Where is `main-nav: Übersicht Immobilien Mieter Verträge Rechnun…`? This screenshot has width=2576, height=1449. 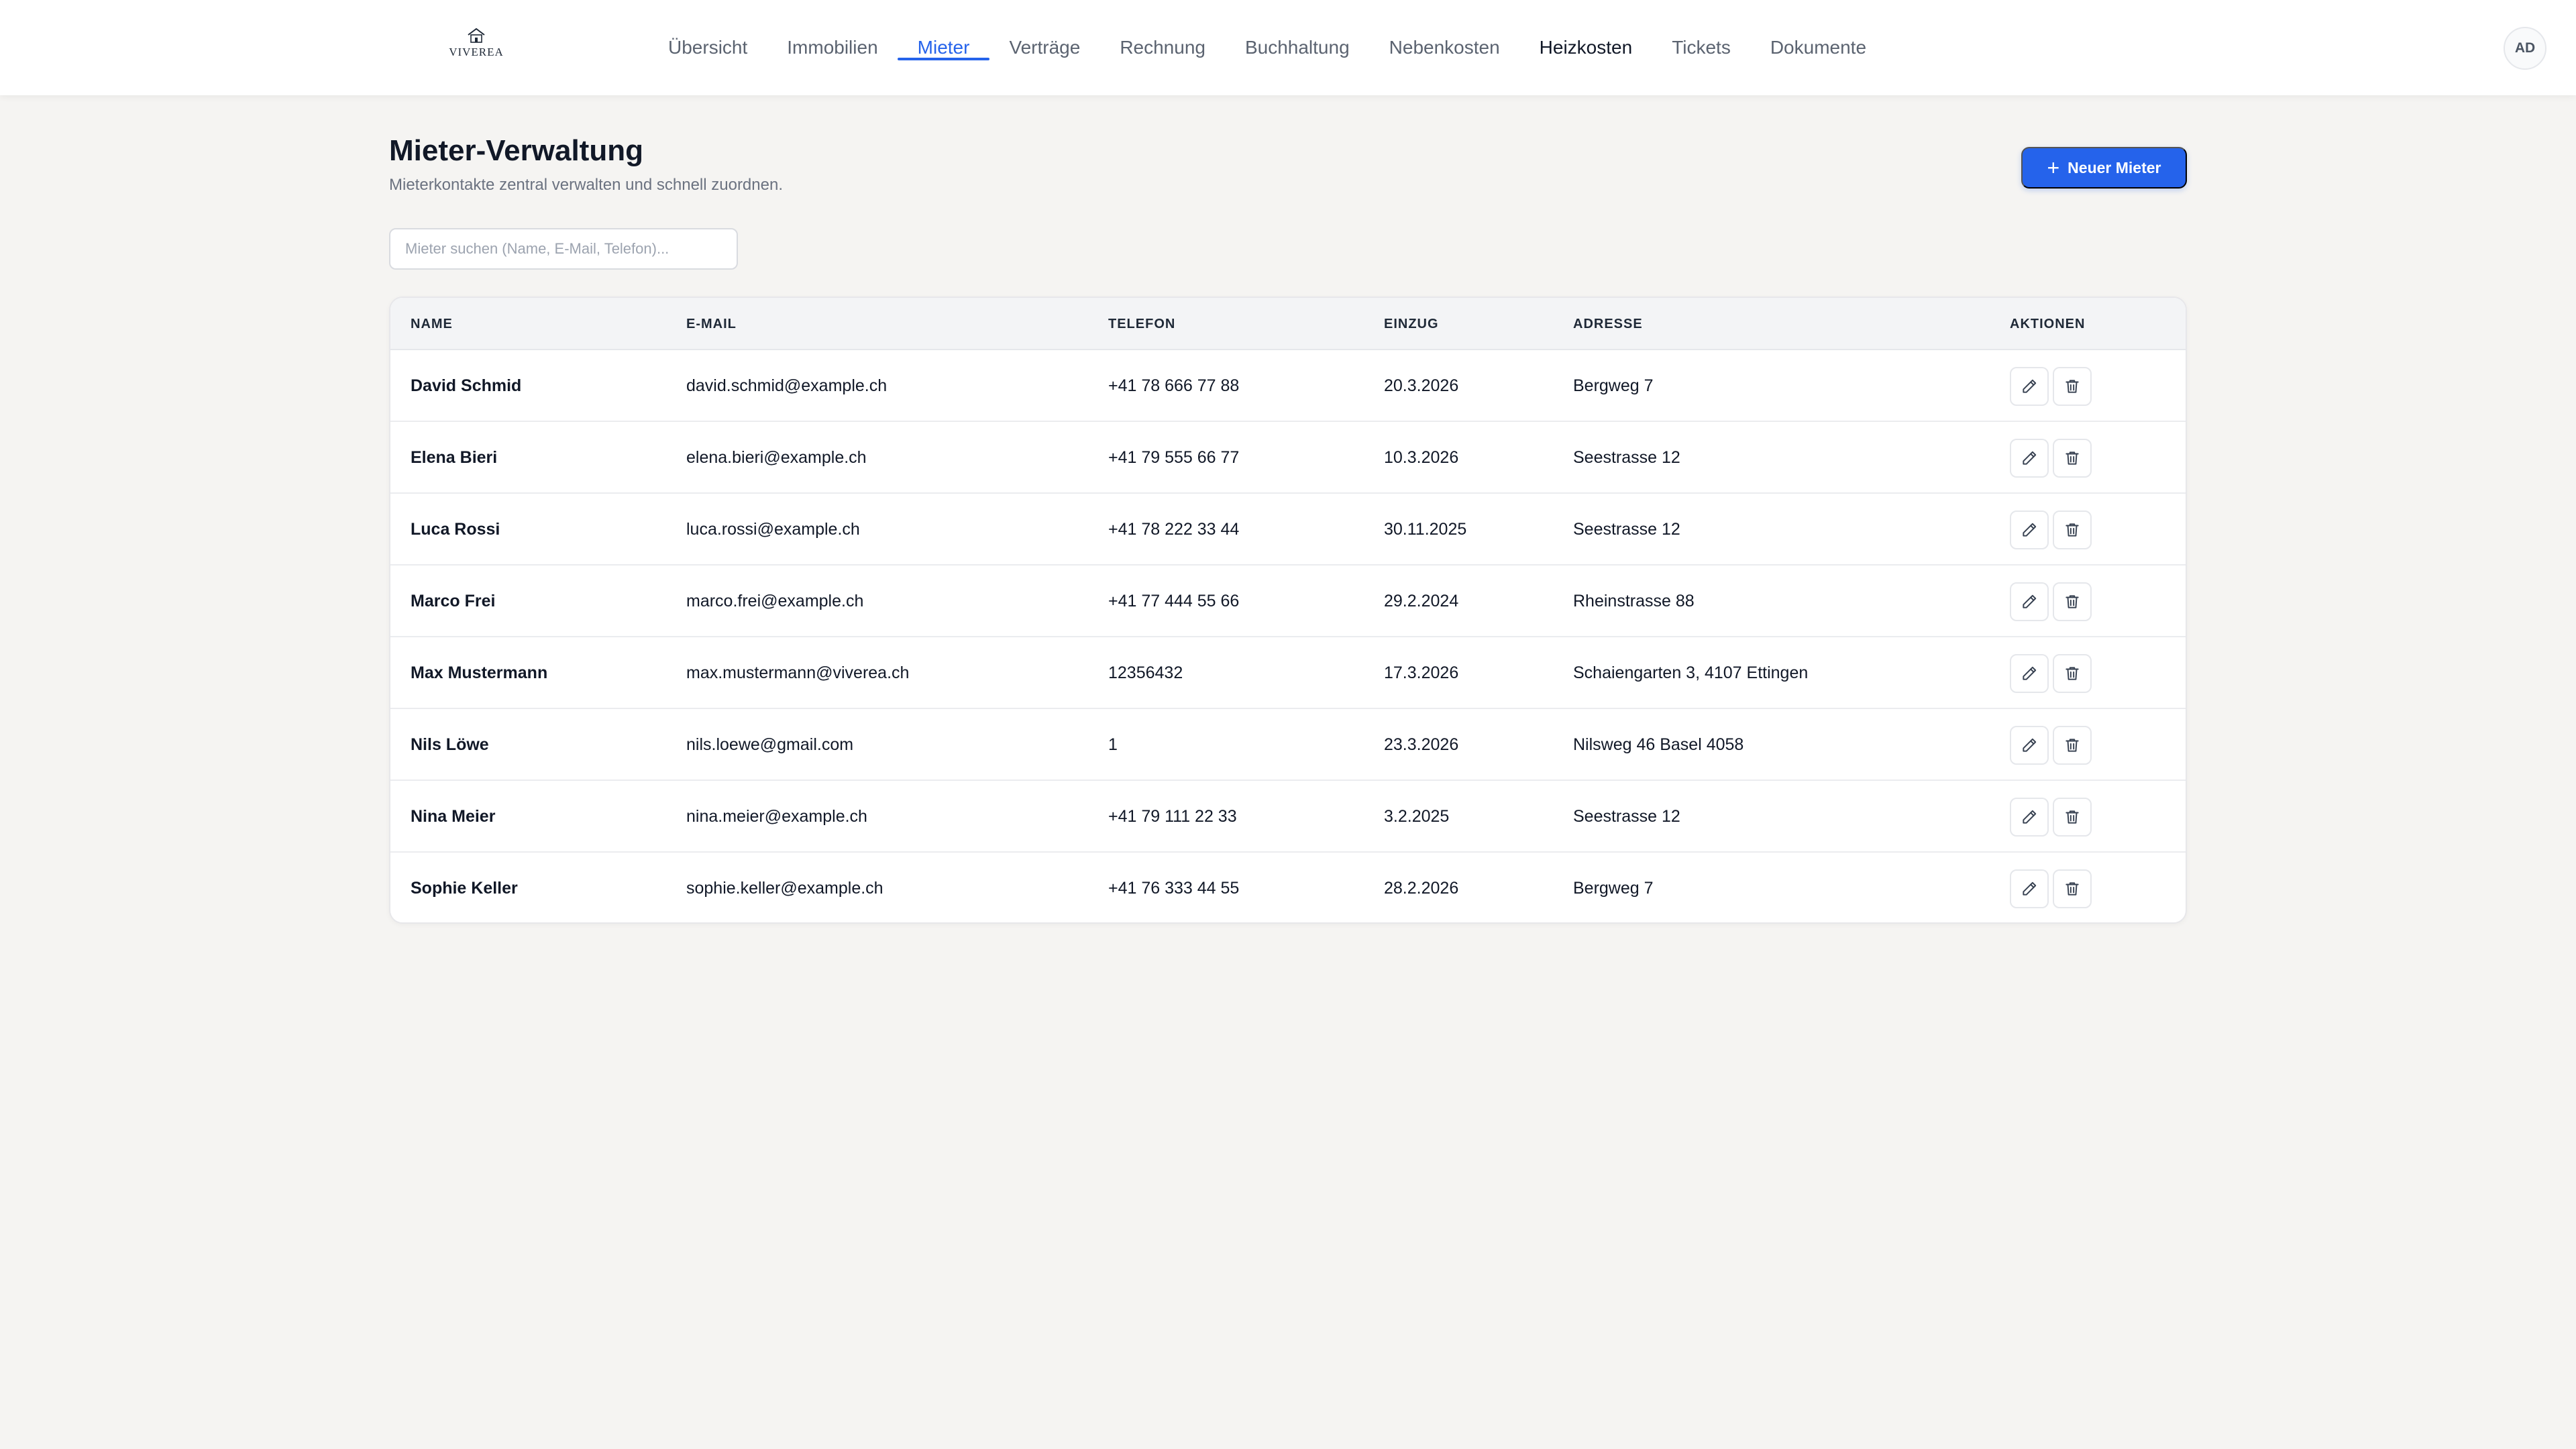
main-nav: Übersicht Immobilien Mieter Verträge Rechnun… is located at coordinates (1287, 47).